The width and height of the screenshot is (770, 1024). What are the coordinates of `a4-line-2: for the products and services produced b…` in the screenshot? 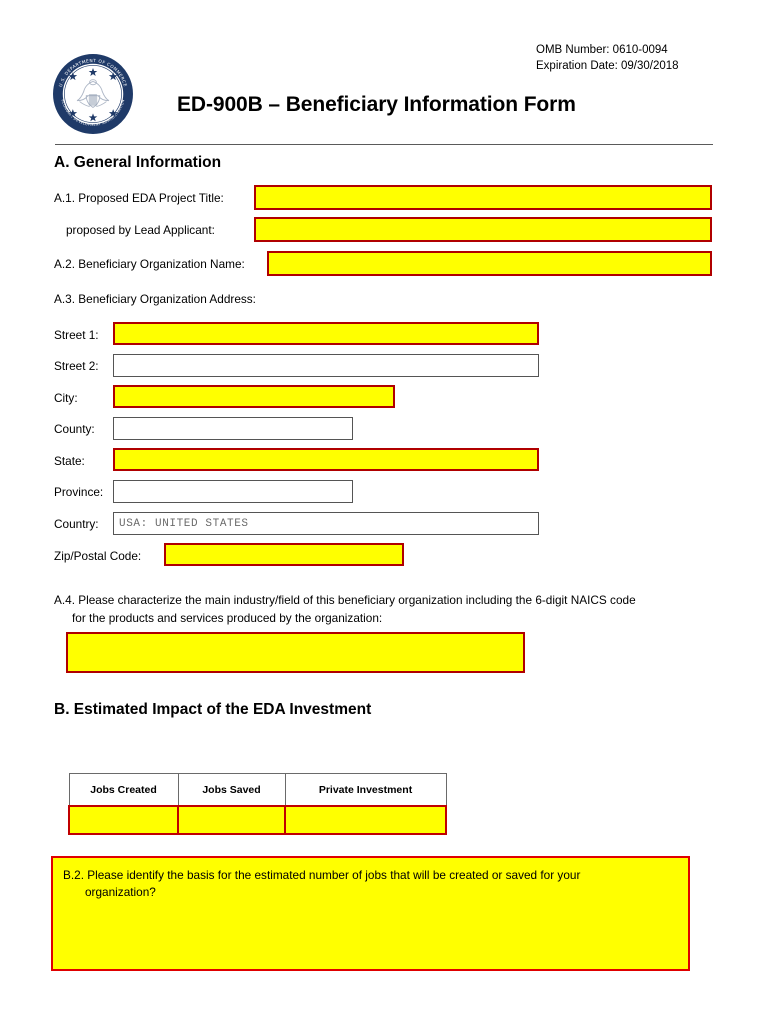 It's located at (227, 618).